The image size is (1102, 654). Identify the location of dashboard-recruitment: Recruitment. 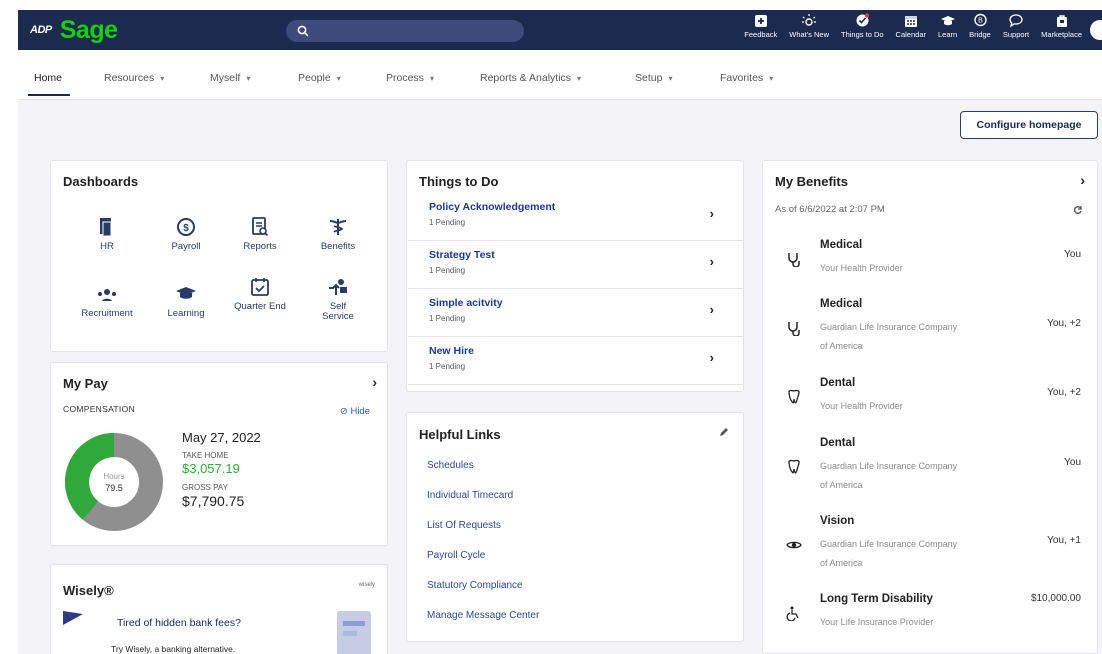
(107, 301).